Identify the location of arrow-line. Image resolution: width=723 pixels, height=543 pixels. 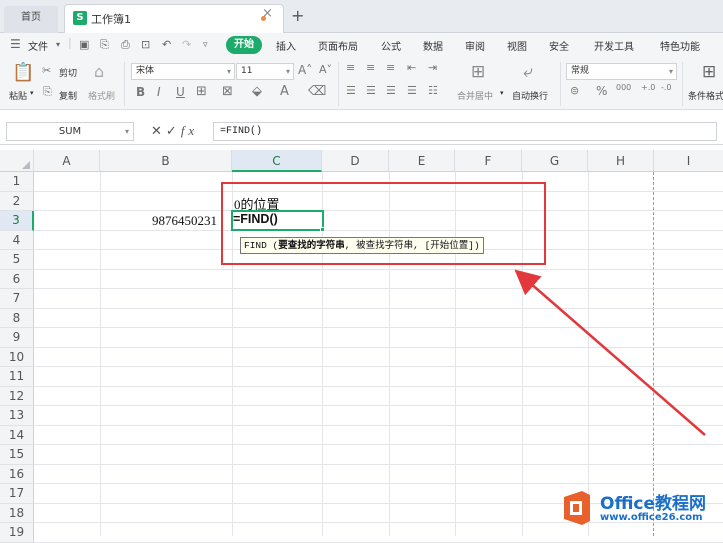
(610, 352).